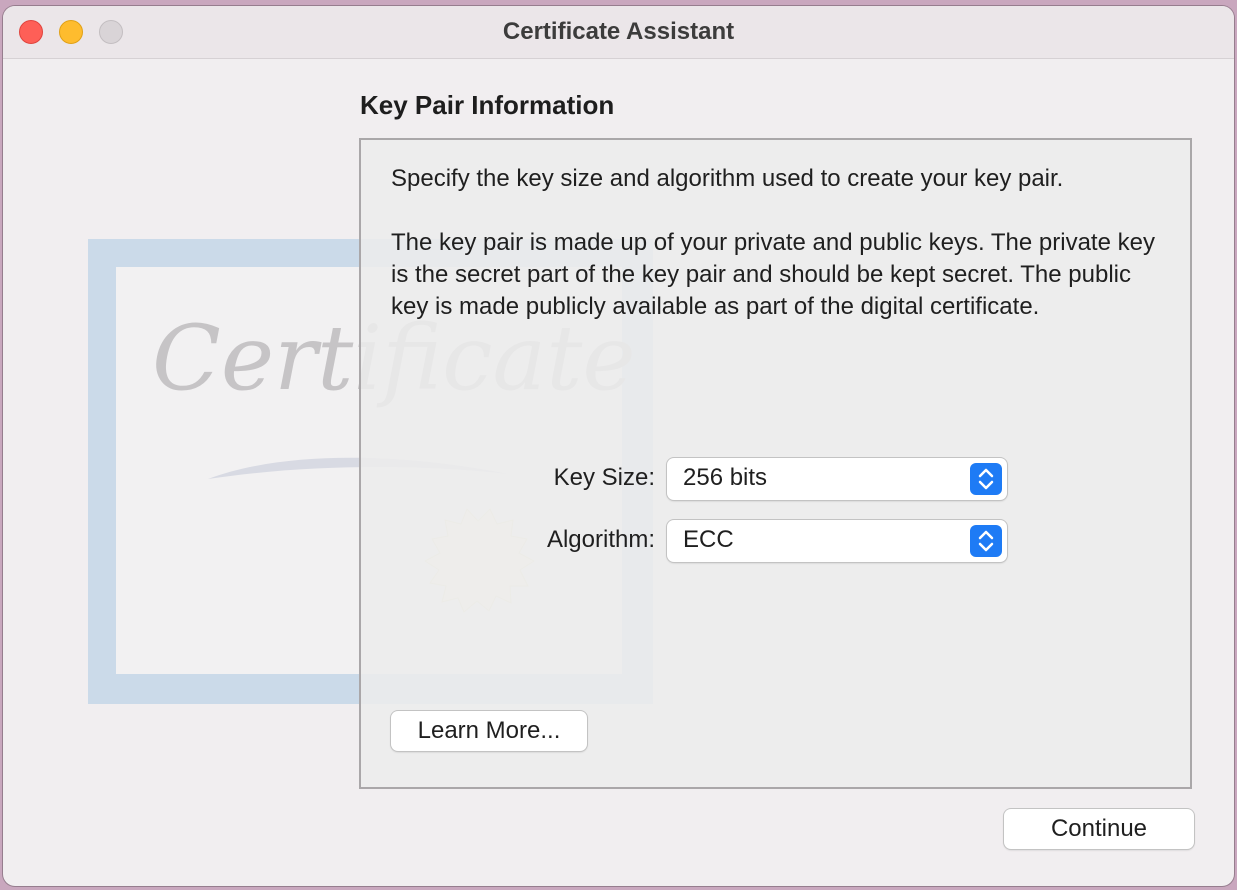 This screenshot has width=1237, height=890. What do you see at coordinates (604, 477) in the screenshot?
I see `key-size-label: Key Size:` at bounding box center [604, 477].